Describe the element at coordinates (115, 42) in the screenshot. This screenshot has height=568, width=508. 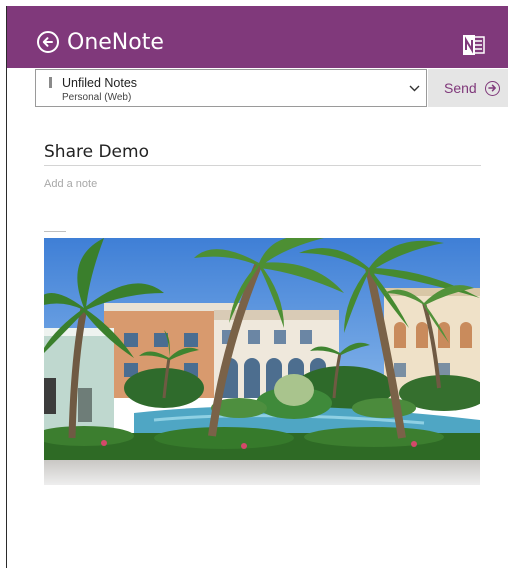
I see `app-title: OneNote` at that location.